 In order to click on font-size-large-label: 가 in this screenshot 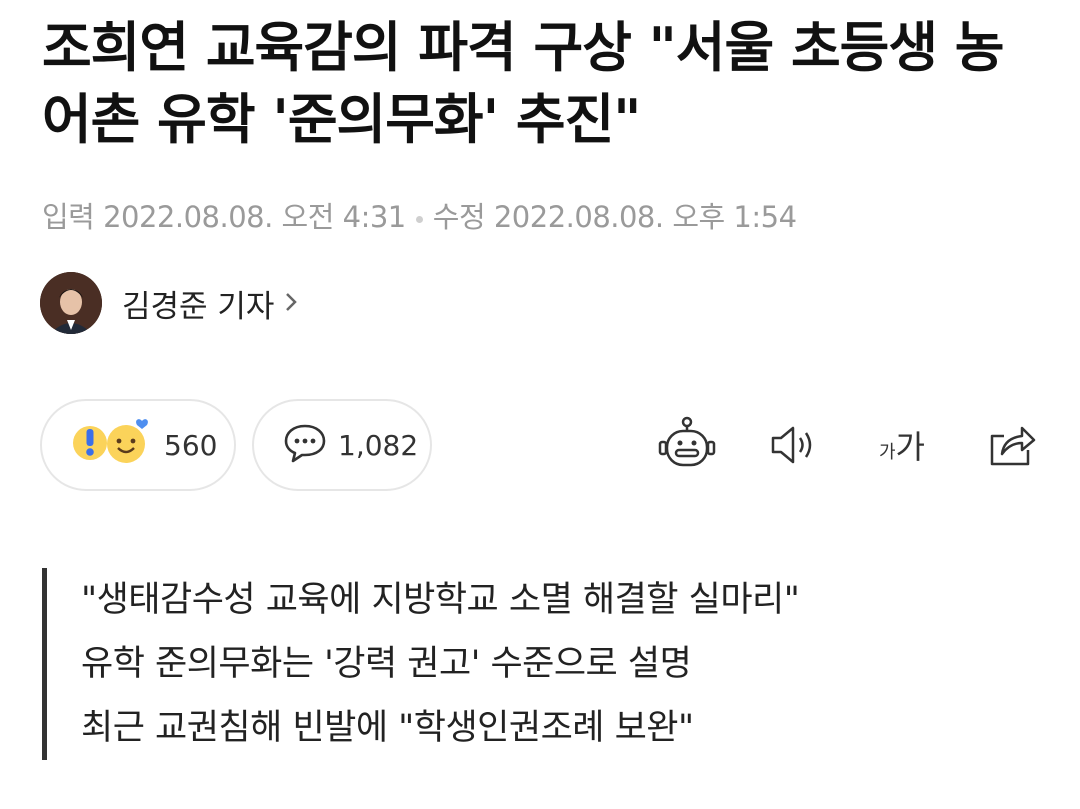, I will do `click(910, 447)`.